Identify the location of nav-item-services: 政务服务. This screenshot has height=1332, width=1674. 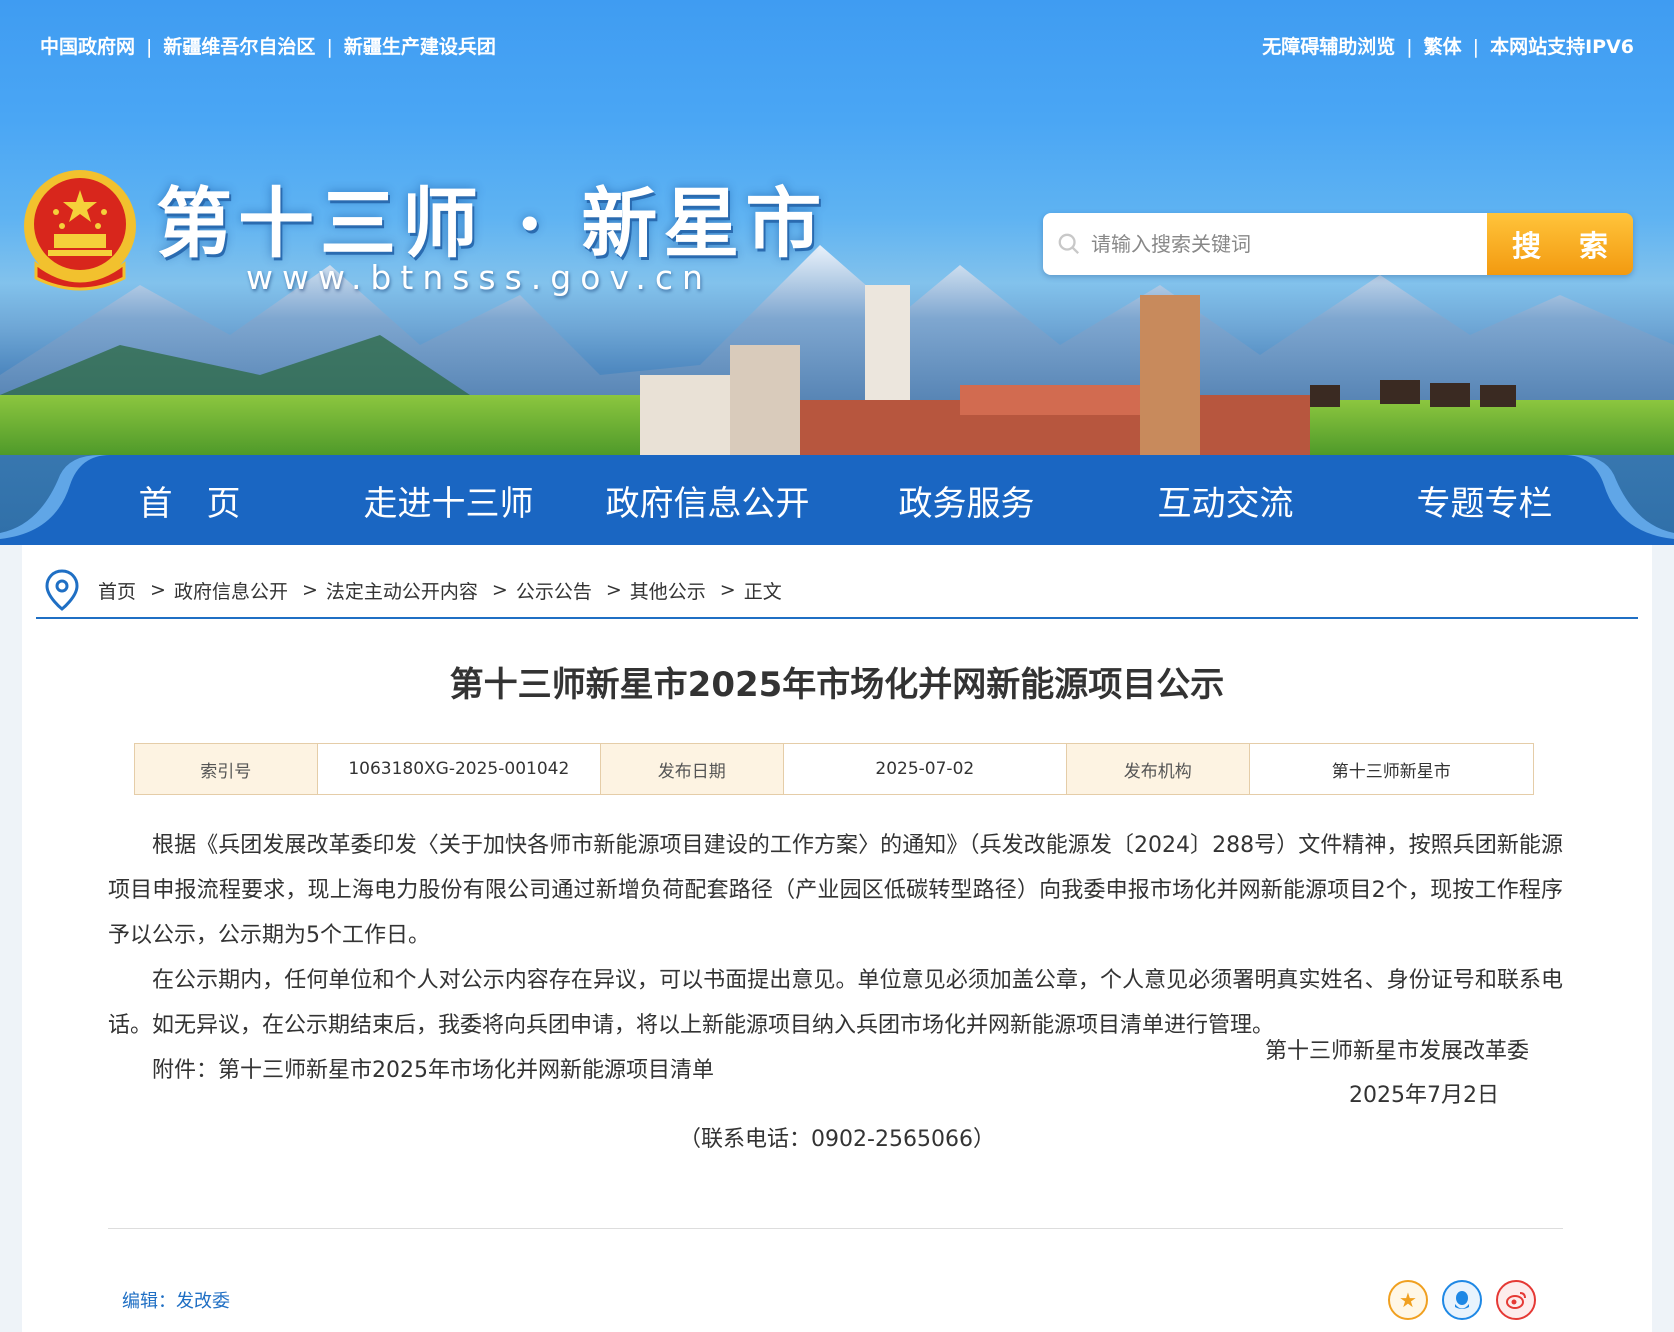
(967, 500).